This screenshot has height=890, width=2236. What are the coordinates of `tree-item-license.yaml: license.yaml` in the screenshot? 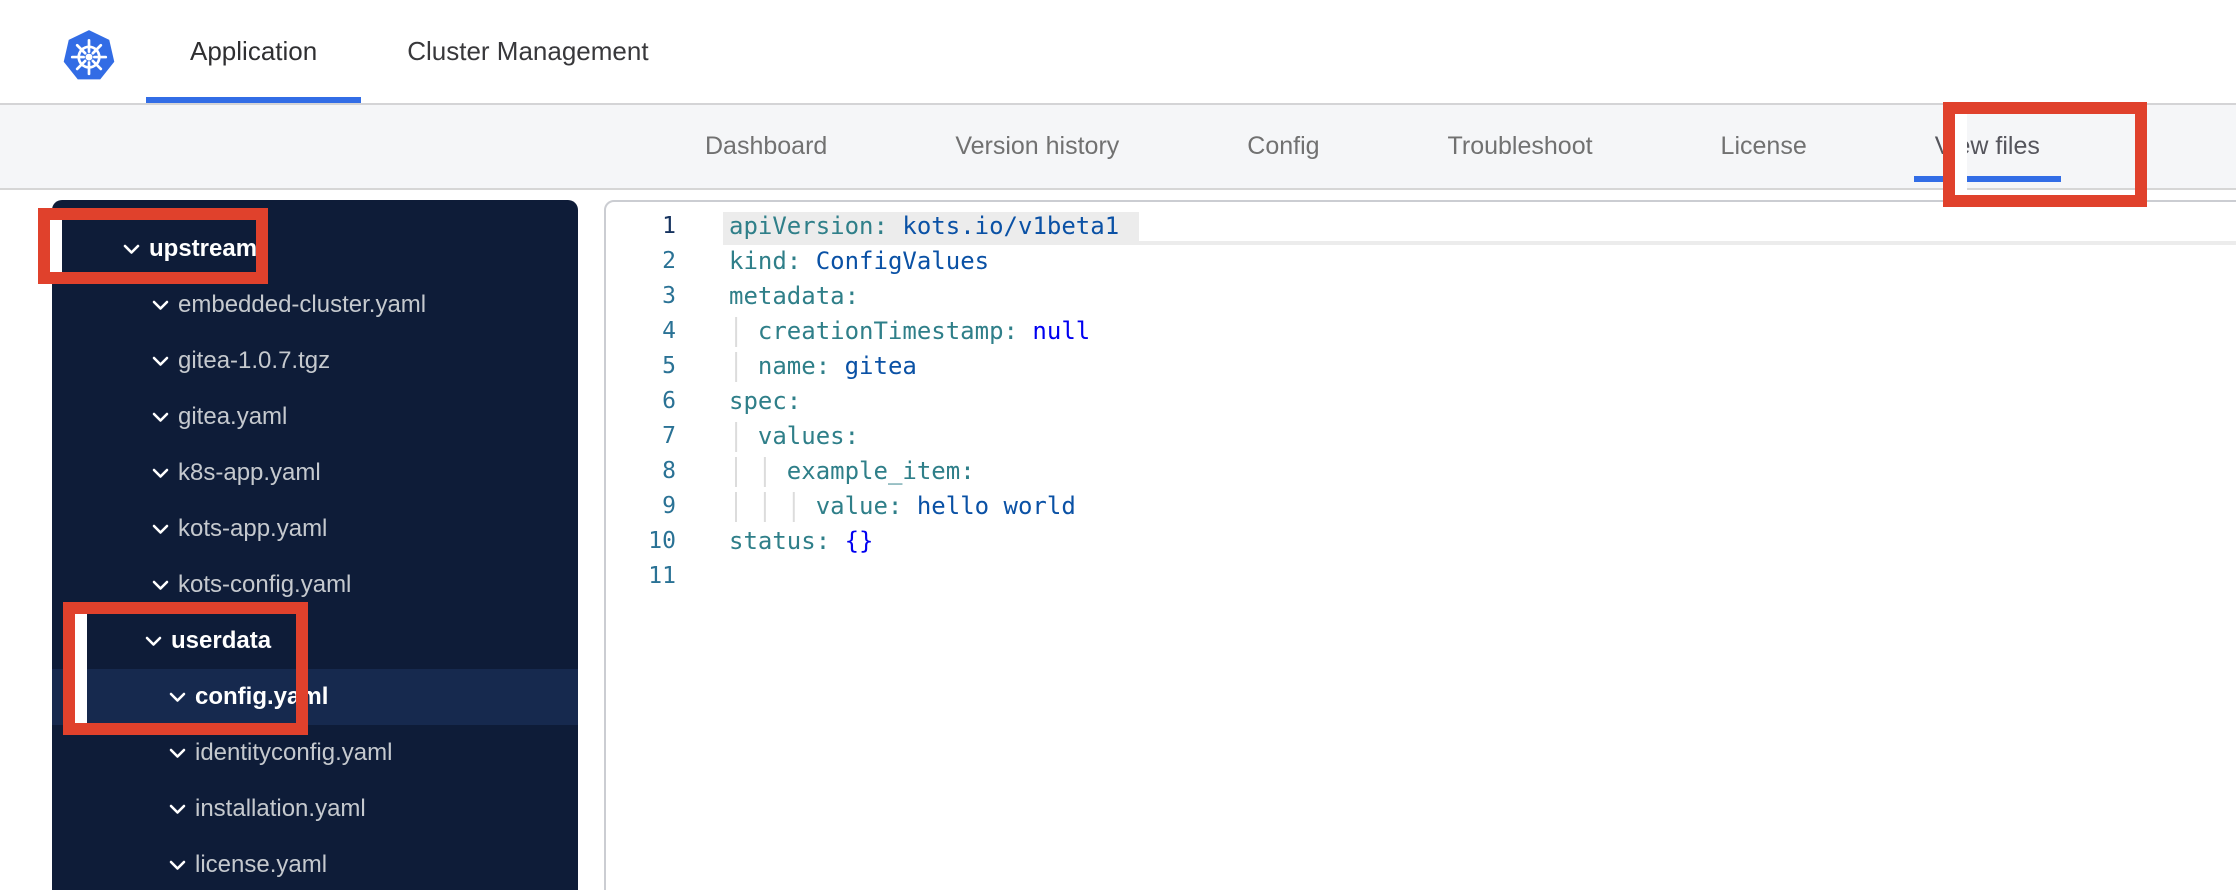 It's located at (315, 863).